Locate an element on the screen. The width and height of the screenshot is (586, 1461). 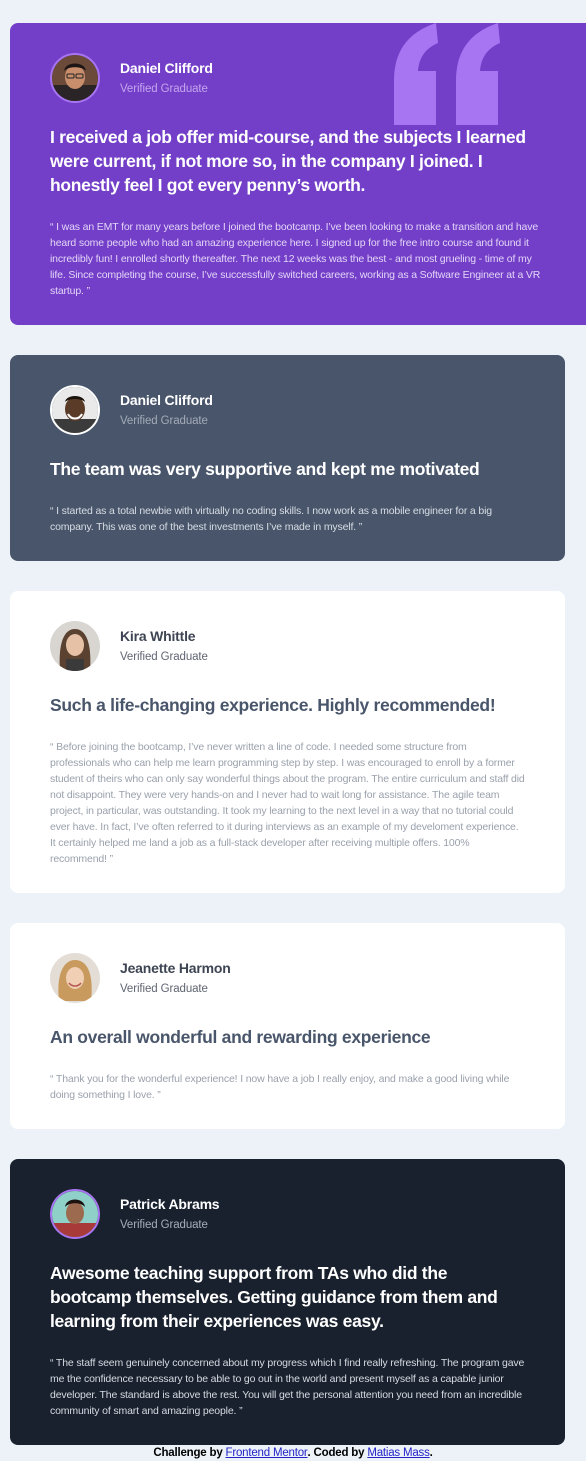
avatar-photo-jonathan-icon is located at coordinates (75, 410).